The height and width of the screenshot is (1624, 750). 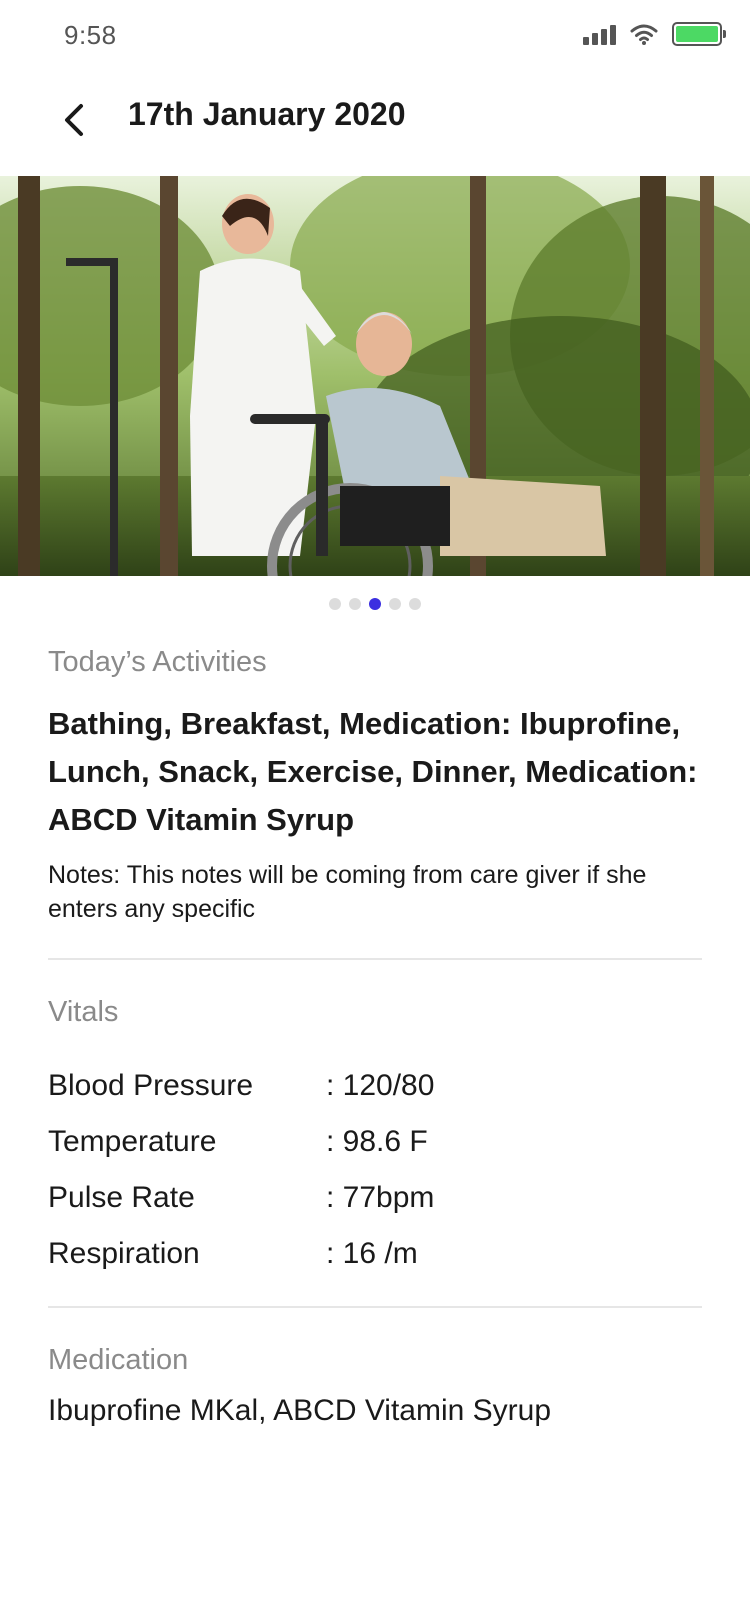 I want to click on medication-label: Medication, so click(x=118, y=1360).